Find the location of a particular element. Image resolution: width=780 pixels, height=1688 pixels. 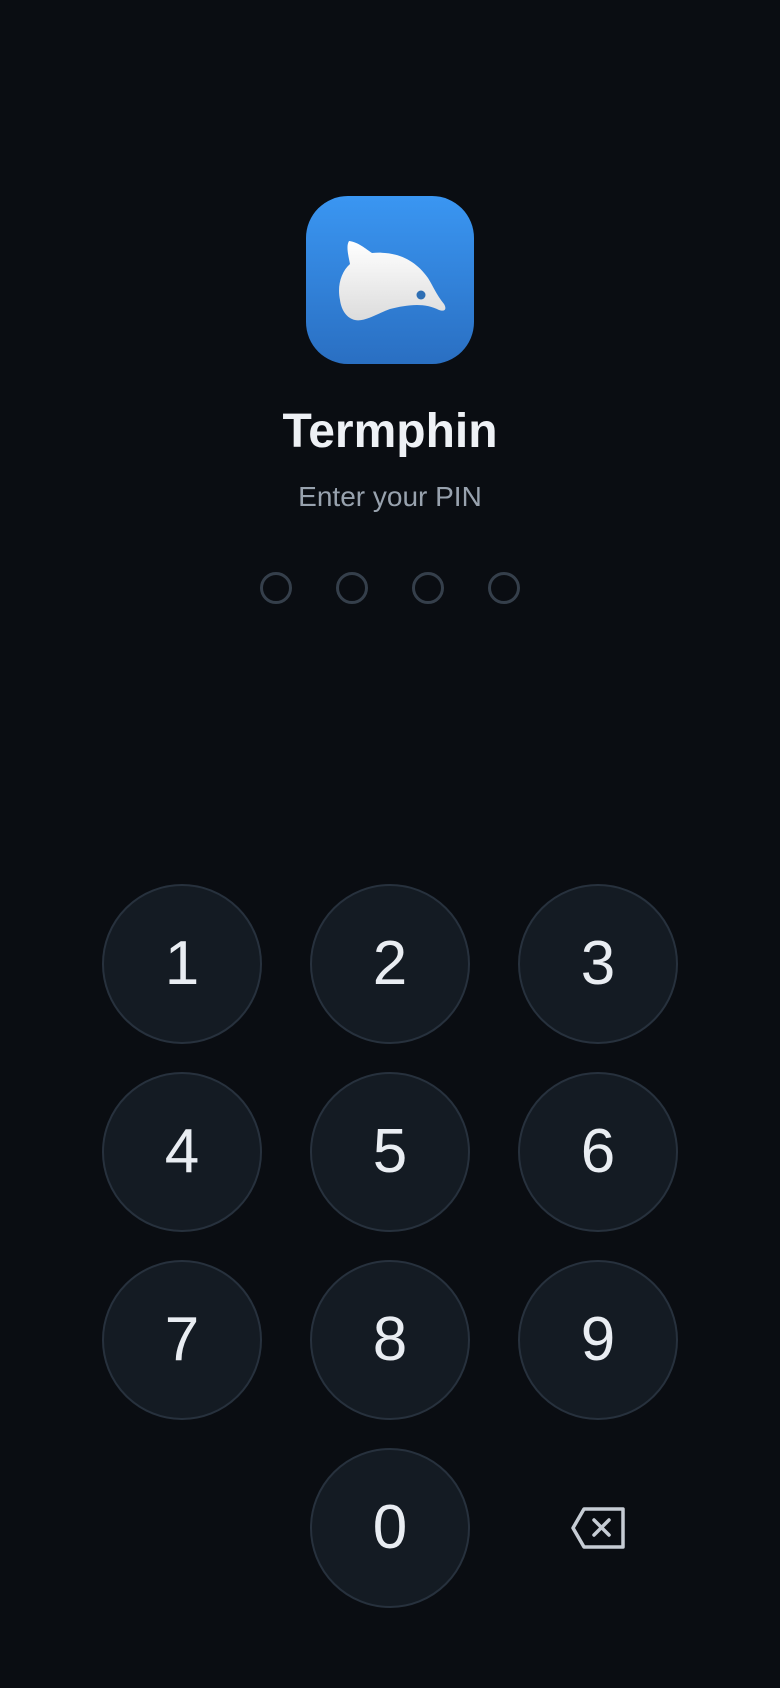

key-2: 2 is located at coordinates (390, 964).